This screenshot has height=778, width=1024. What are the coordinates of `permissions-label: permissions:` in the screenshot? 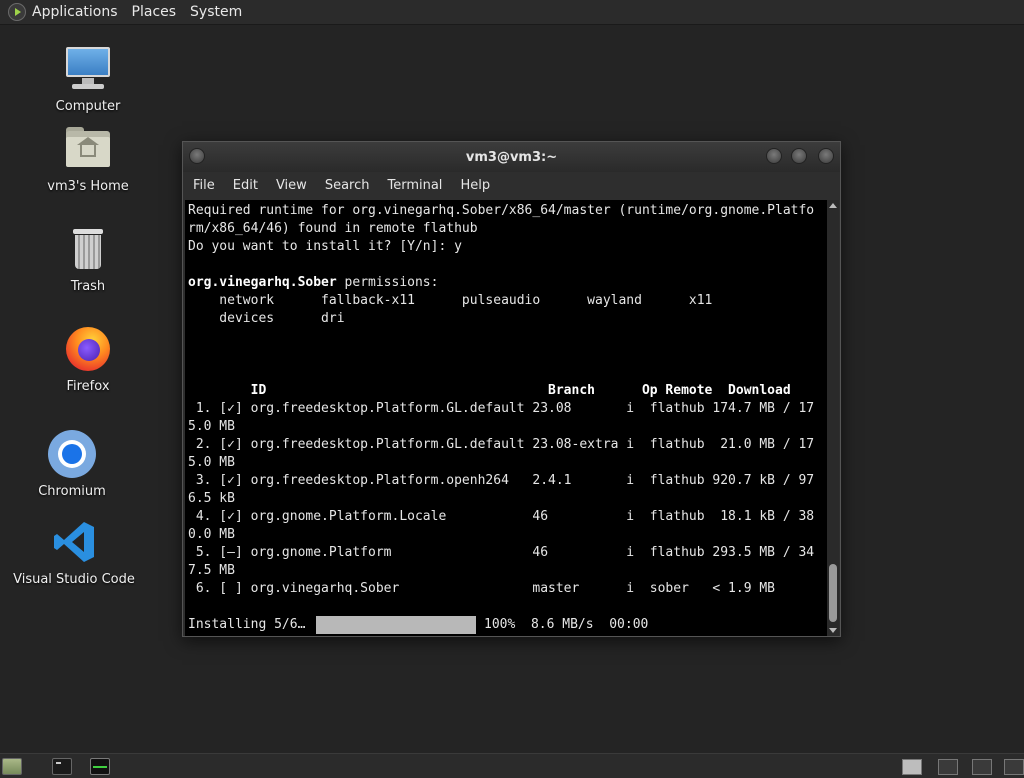 It's located at (387, 282).